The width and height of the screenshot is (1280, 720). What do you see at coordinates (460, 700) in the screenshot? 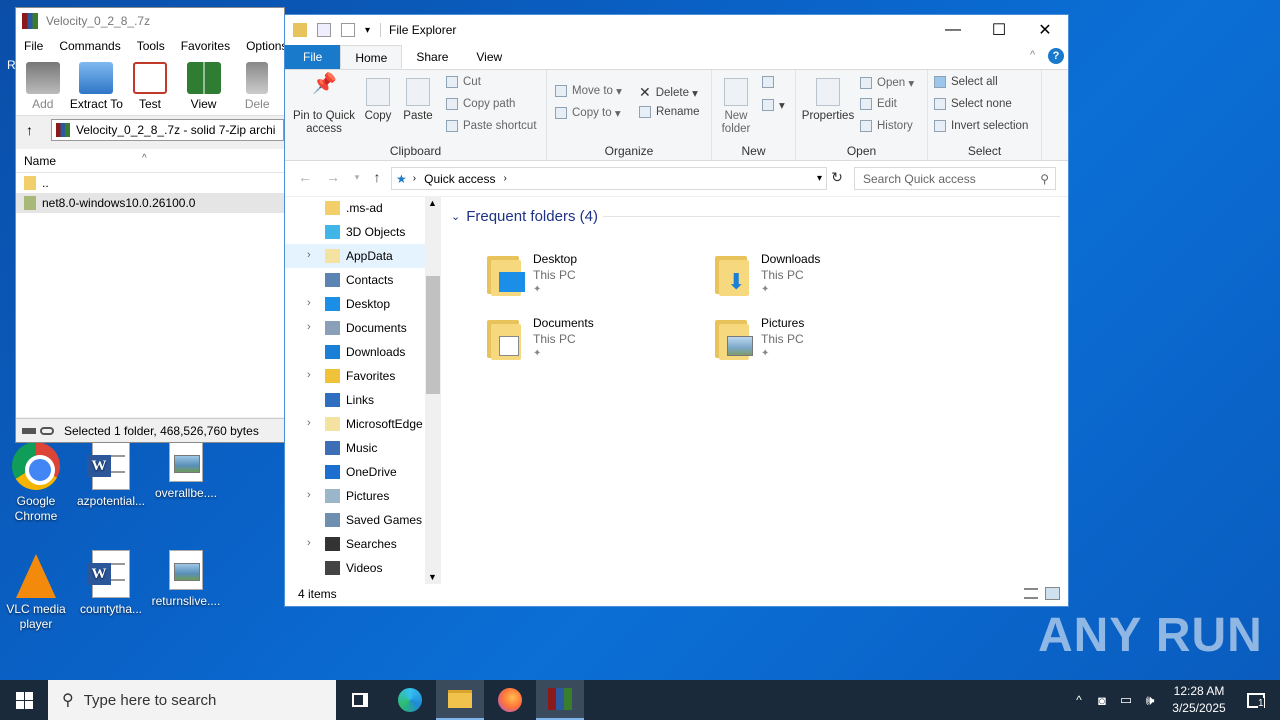
I see `taskbar-file-explorer` at bounding box center [460, 700].